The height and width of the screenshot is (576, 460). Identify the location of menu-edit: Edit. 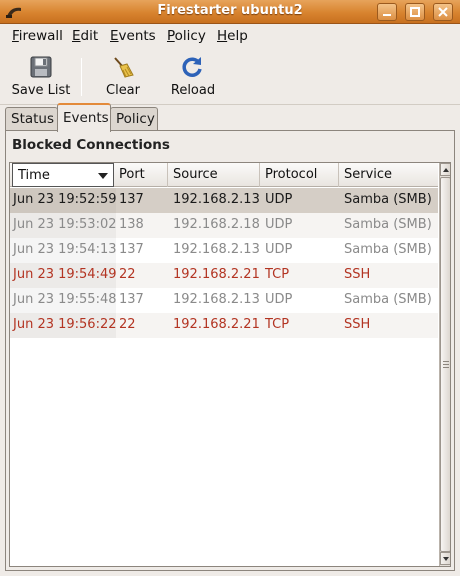
(85, 36).